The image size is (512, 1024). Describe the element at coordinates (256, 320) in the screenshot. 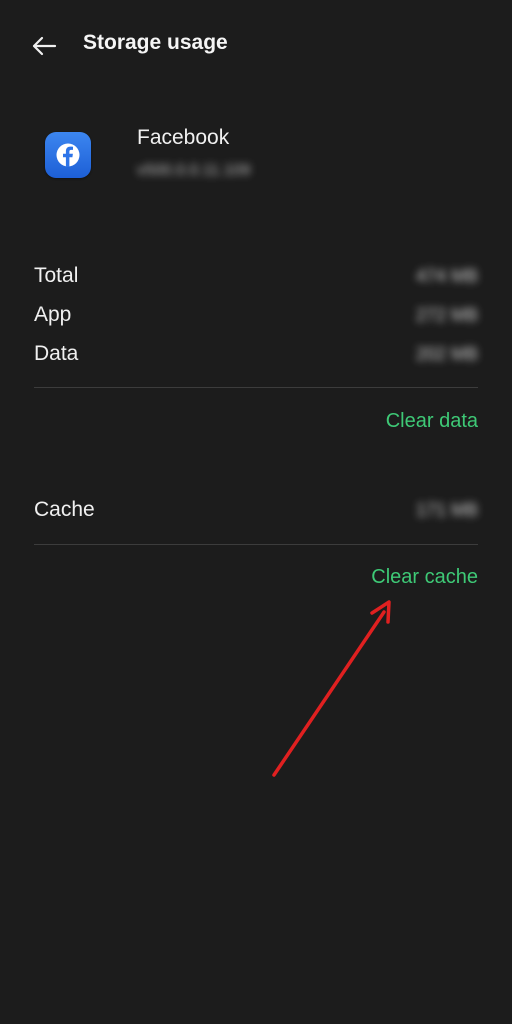

I see `app-size-row: App 272 MB` at that location.